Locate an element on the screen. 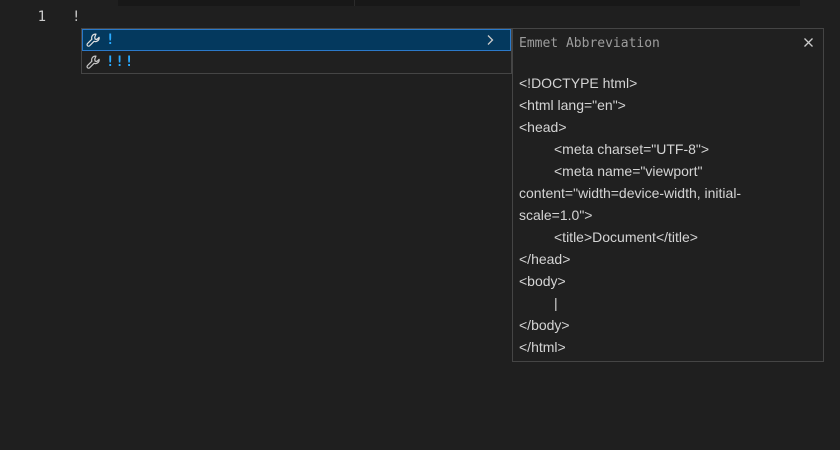 The image size is (840, 450). details-code-line: </head> is located at coordinates (545, 259).